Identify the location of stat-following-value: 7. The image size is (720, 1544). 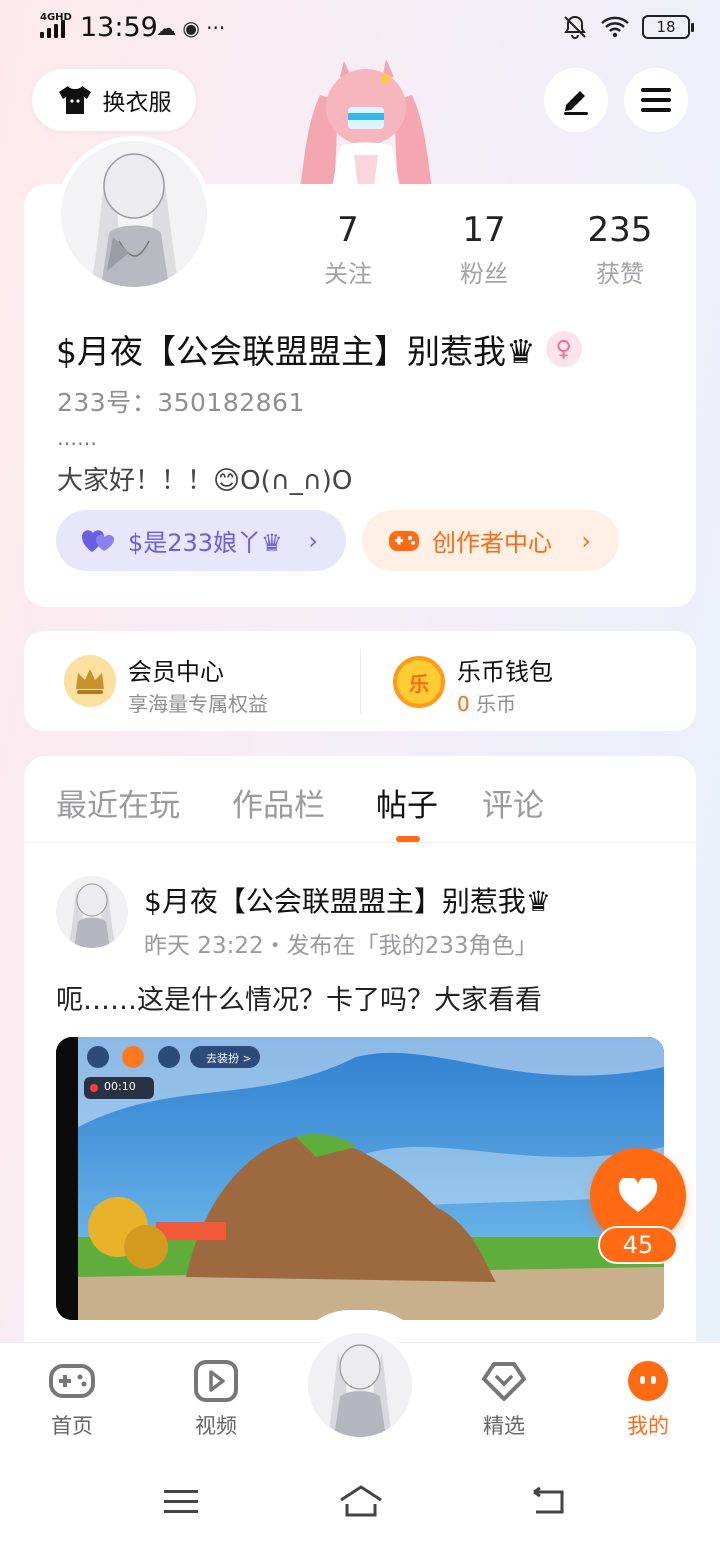
(348, 230).